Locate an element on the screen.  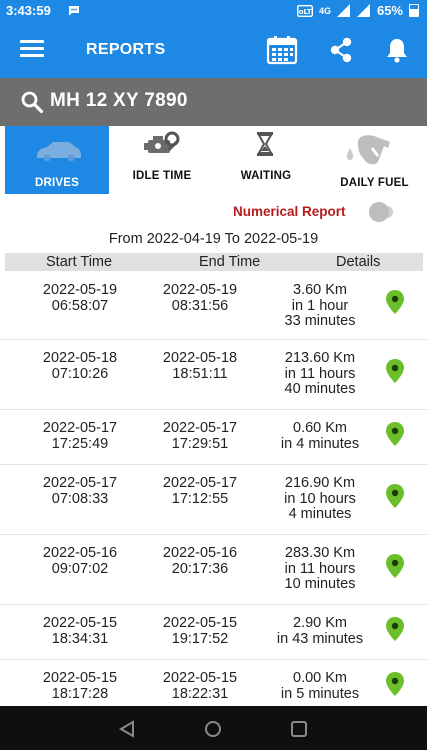
end-time-cell-end-time: 18:22:31 is located at coordinates (200, 693).